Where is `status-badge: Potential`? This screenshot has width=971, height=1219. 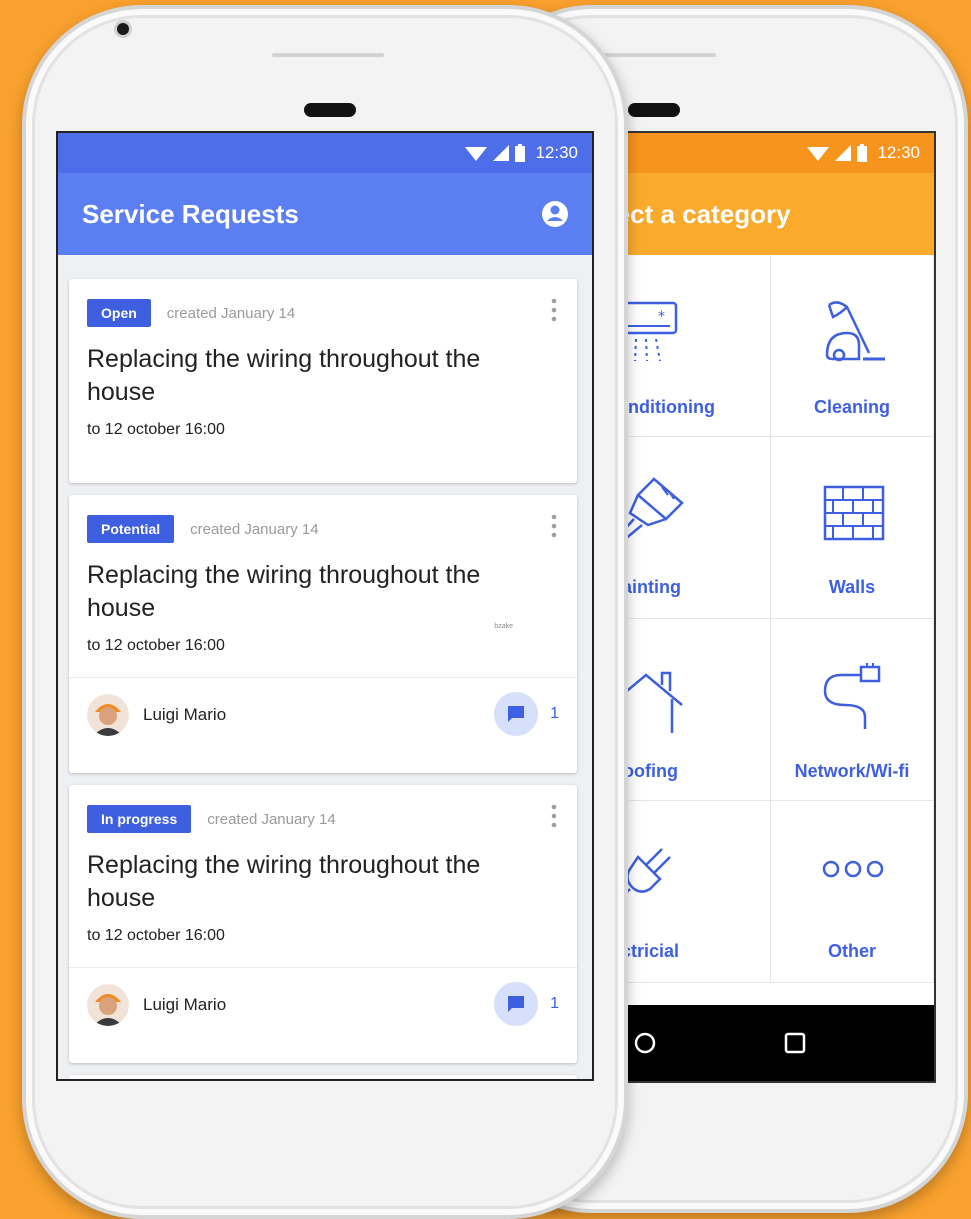 status-badge: Potential is located at coordinates (131, 529).